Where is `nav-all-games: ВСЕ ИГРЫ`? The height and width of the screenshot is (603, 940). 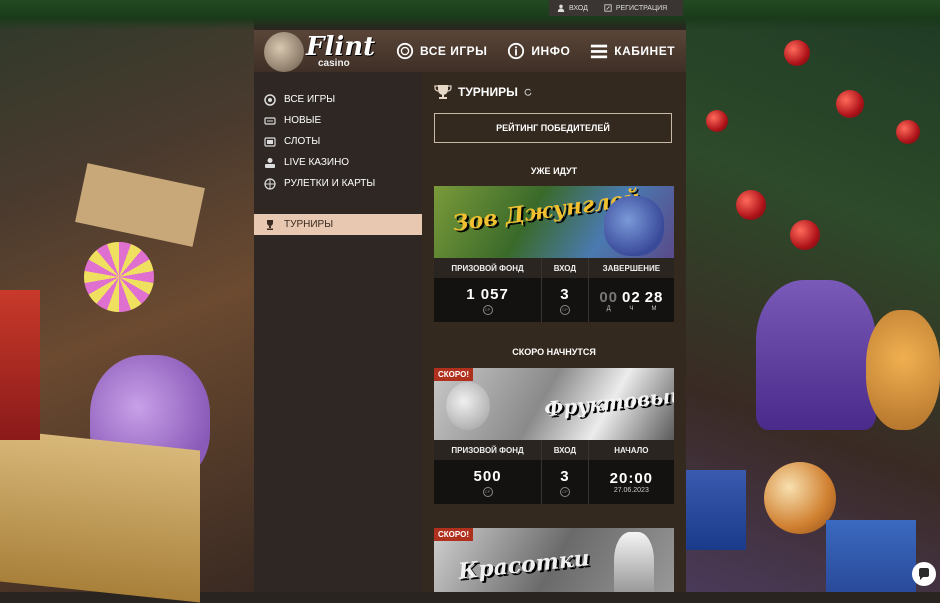 nav-all-games: ВСЕ ИГРЫ is located at coordinates (441, 51).